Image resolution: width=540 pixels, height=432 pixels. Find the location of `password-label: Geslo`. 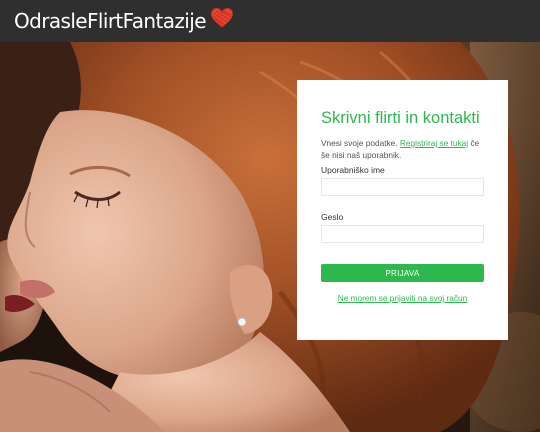

password-label: Geslo is located at coordinates (332, 217).